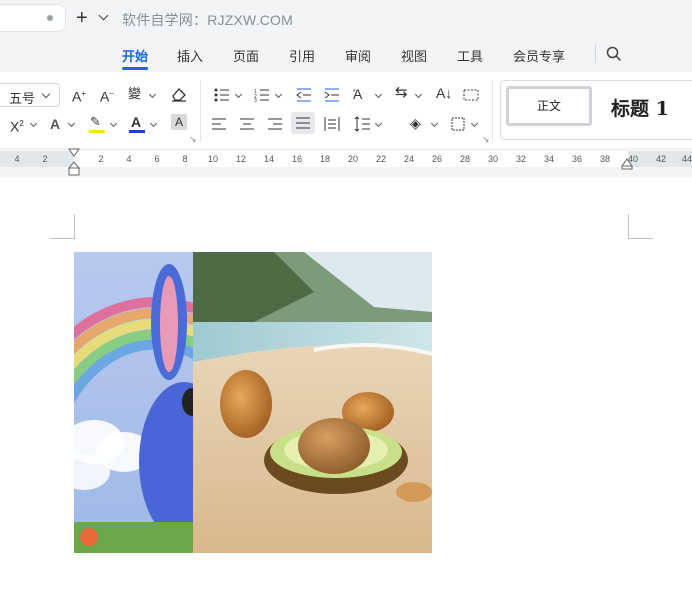  I want to click on paragraph-dialog-launcher-icon: ↘, so click(486, 139).